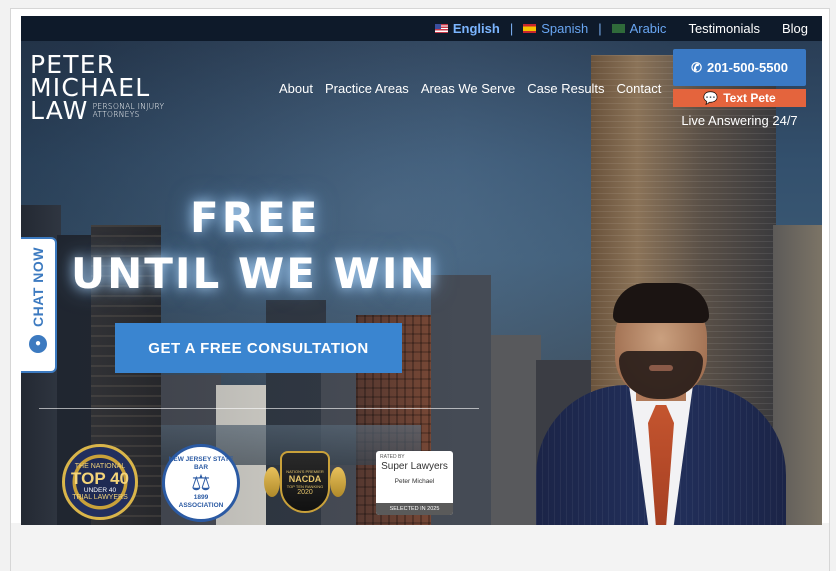 This screenshot has width=836, height=571. Describe the element at coordinates (392, 457) in the screenshot. I see `super-lawyers-rated: RATED BY` at that location.